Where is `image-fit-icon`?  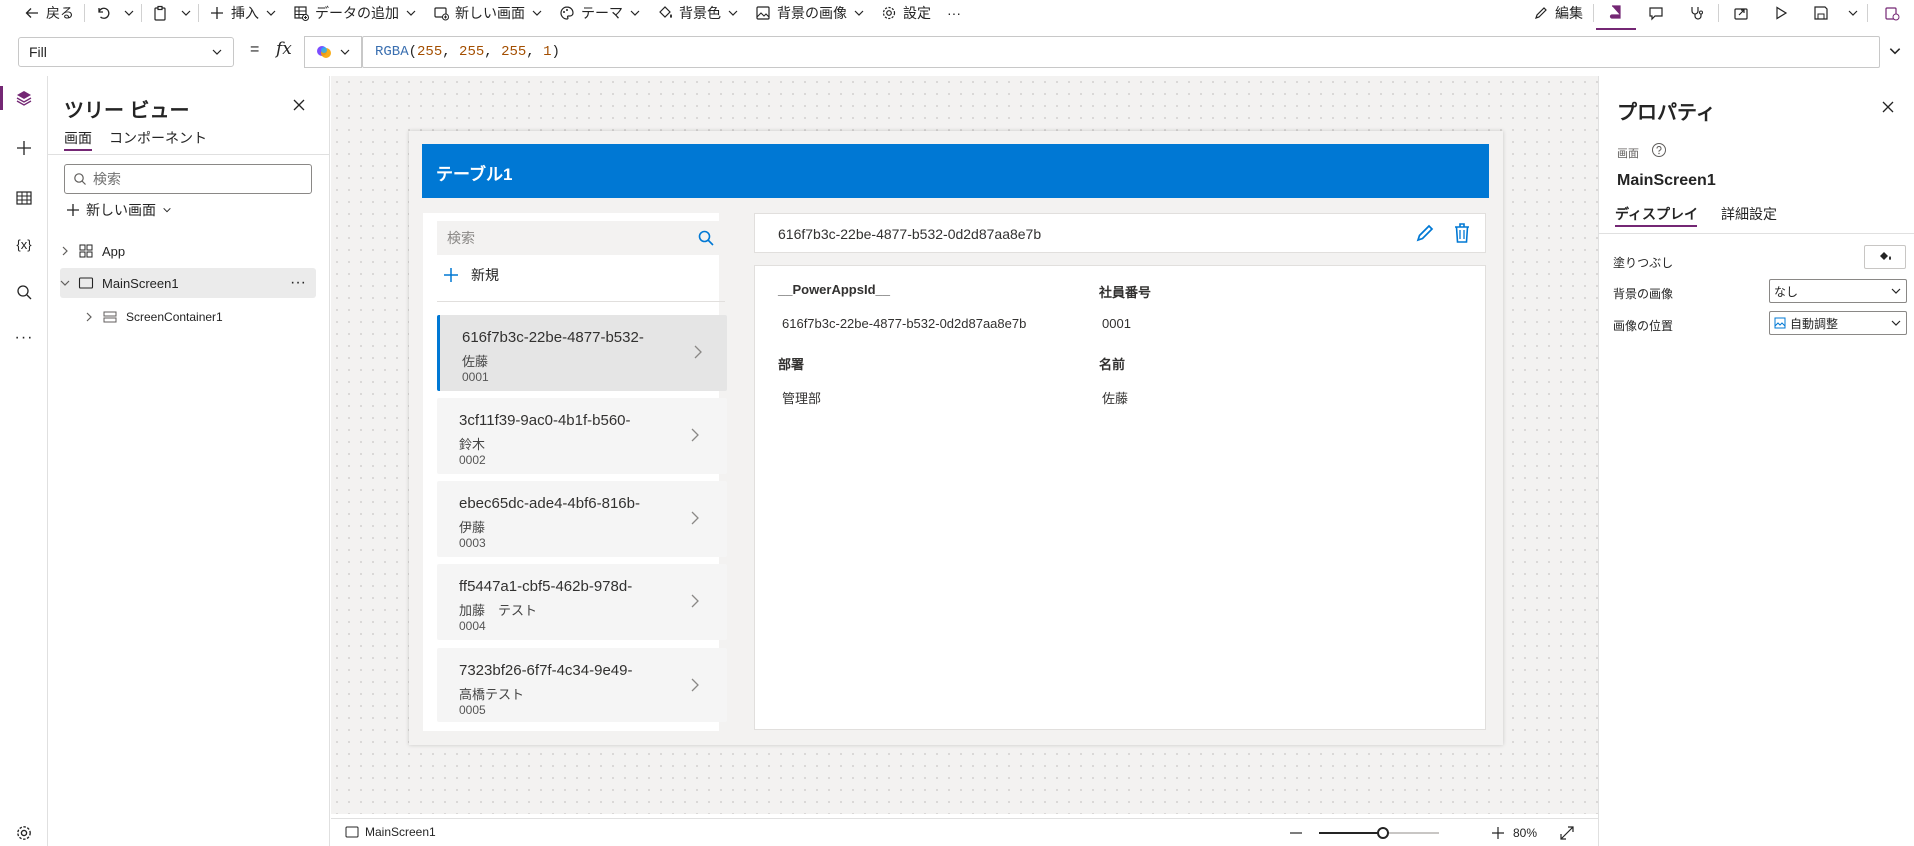 image-fit-icon is located at coordinates (1780, 323).